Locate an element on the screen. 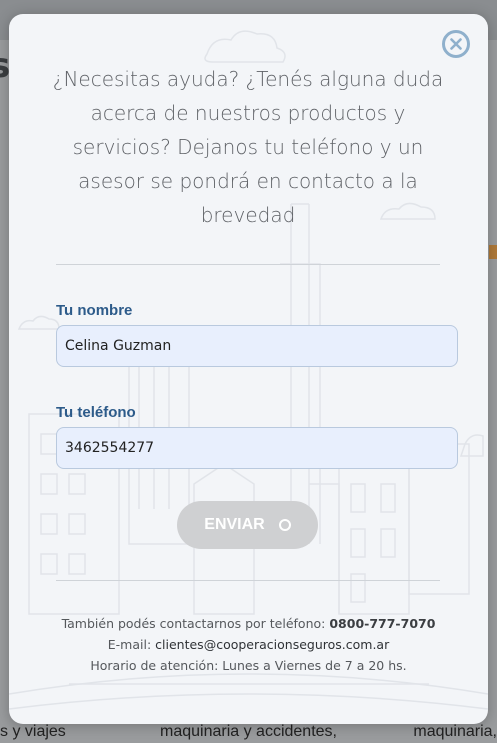 The image size is (497, 743). background-text-right: maquinaria, is located at coordinates (455, 731).